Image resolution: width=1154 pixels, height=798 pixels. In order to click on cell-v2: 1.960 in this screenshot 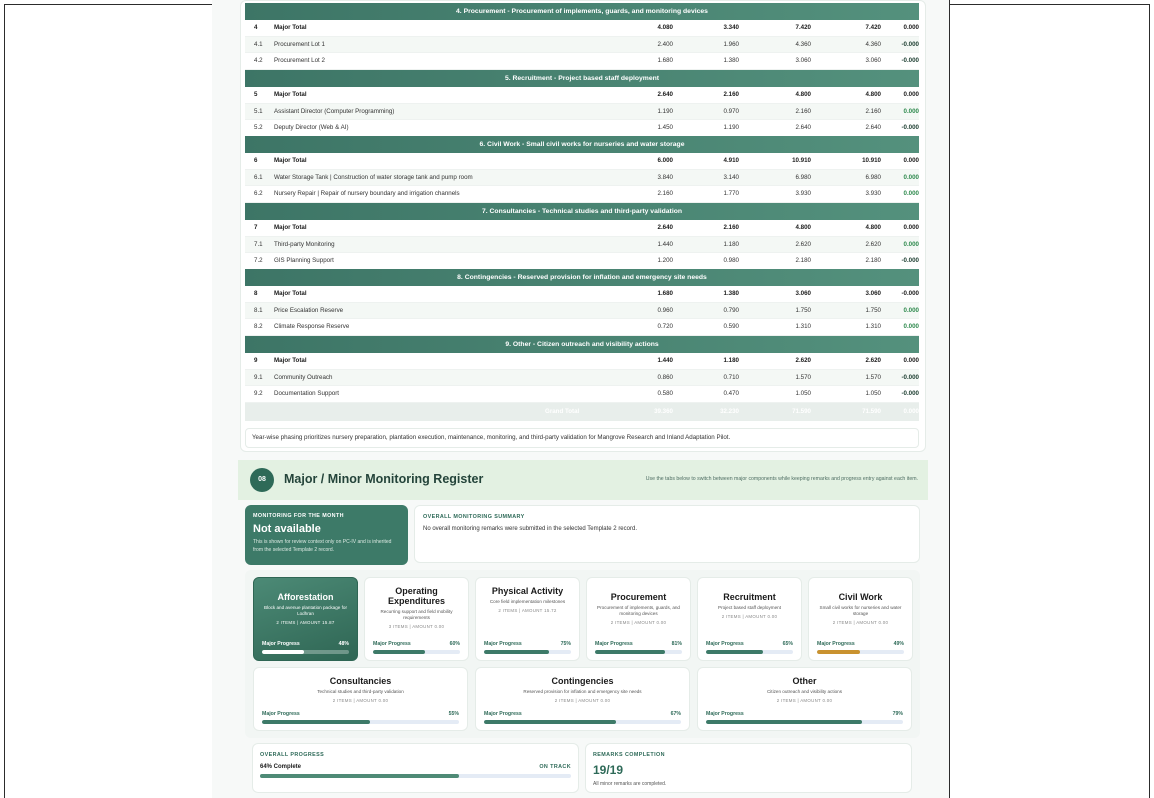, I will do `click(731, 44)`.